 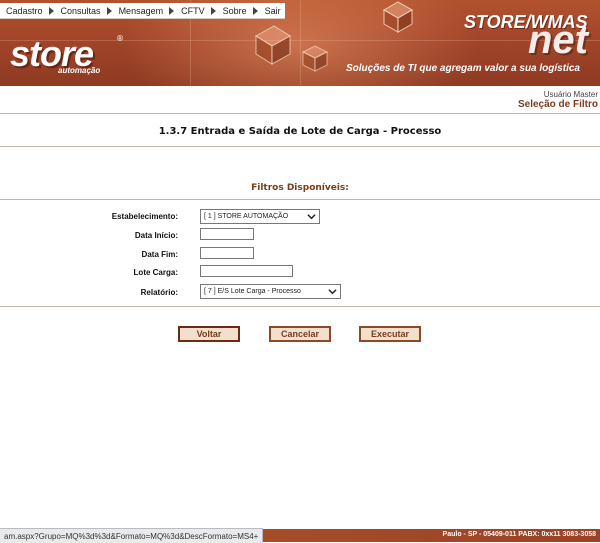 I want to click on menu-item-consultas: Consultas, so click(x=81, y=11).